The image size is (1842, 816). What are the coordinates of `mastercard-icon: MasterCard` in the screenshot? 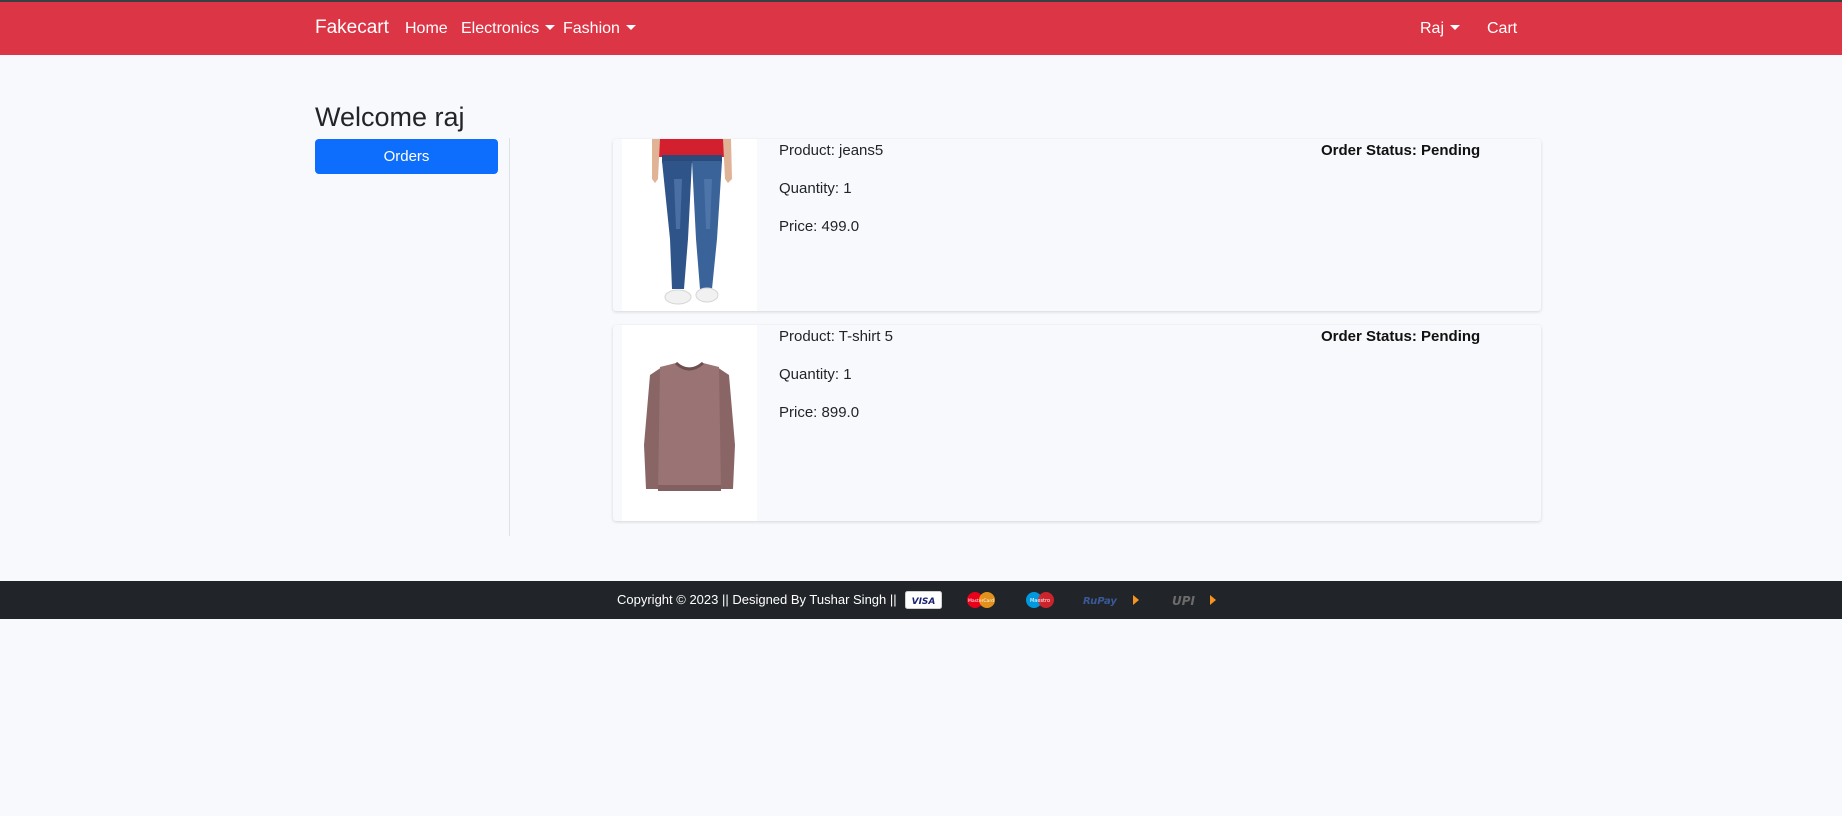 It's located at (981, 600).